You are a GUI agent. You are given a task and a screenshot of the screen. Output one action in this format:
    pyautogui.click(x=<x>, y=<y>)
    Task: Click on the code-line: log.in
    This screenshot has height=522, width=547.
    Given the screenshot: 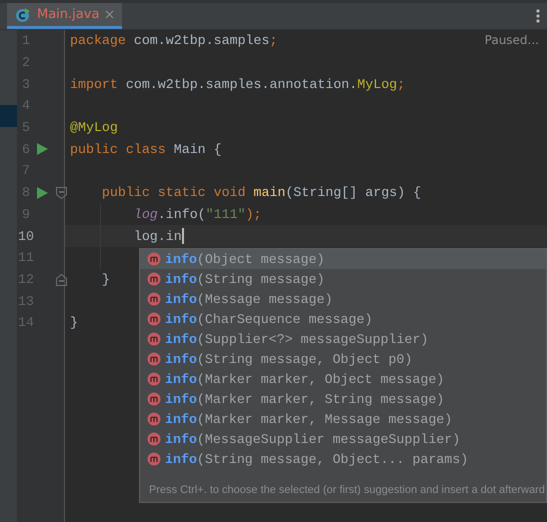 What is the action you would take?
    pyautogui.click(x=157, y=236)
    